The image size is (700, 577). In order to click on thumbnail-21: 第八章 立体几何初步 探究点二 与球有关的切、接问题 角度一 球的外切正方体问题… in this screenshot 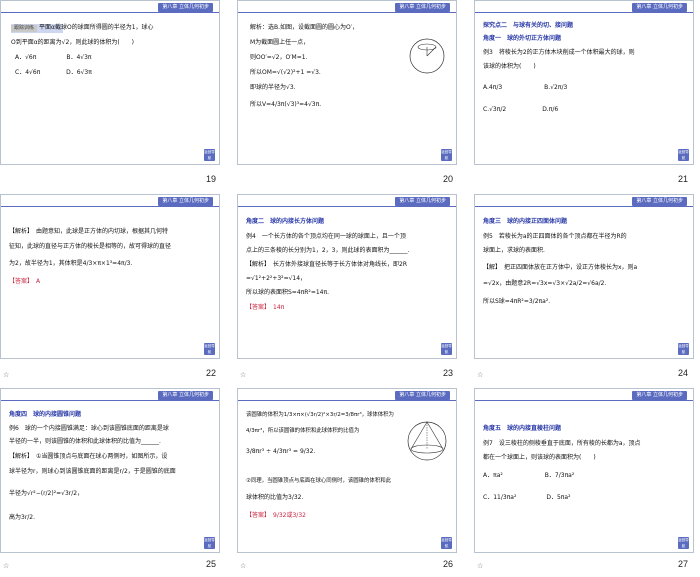, I will do `click(587, 96)`.